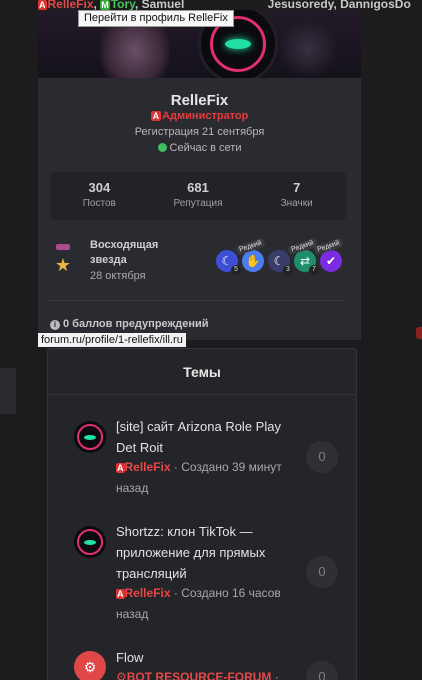 This screenshot has width=422, height=680. What do you see at coordinates (99, 187) in the screenshot?
I see `stat-value: 304` at bounding box center [99, 187].